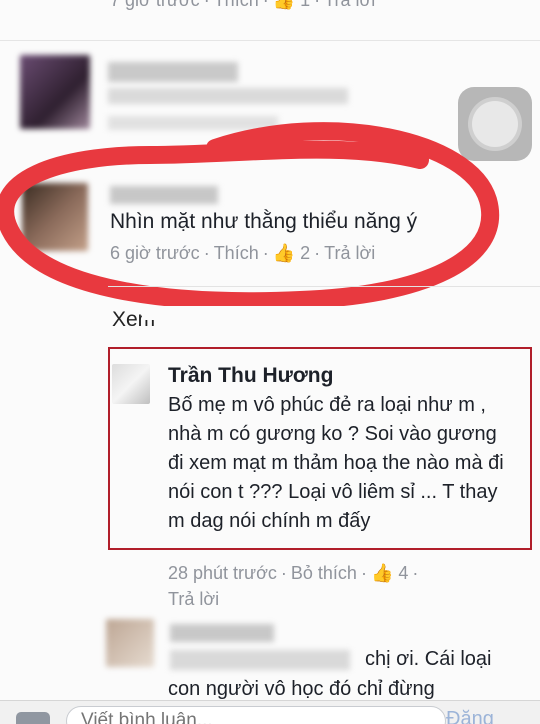 This screenshot has width=540, height=724. Describe the element at coordinates (193, 123) in the screenshot. I see `blurred-comment-meta` at that location.